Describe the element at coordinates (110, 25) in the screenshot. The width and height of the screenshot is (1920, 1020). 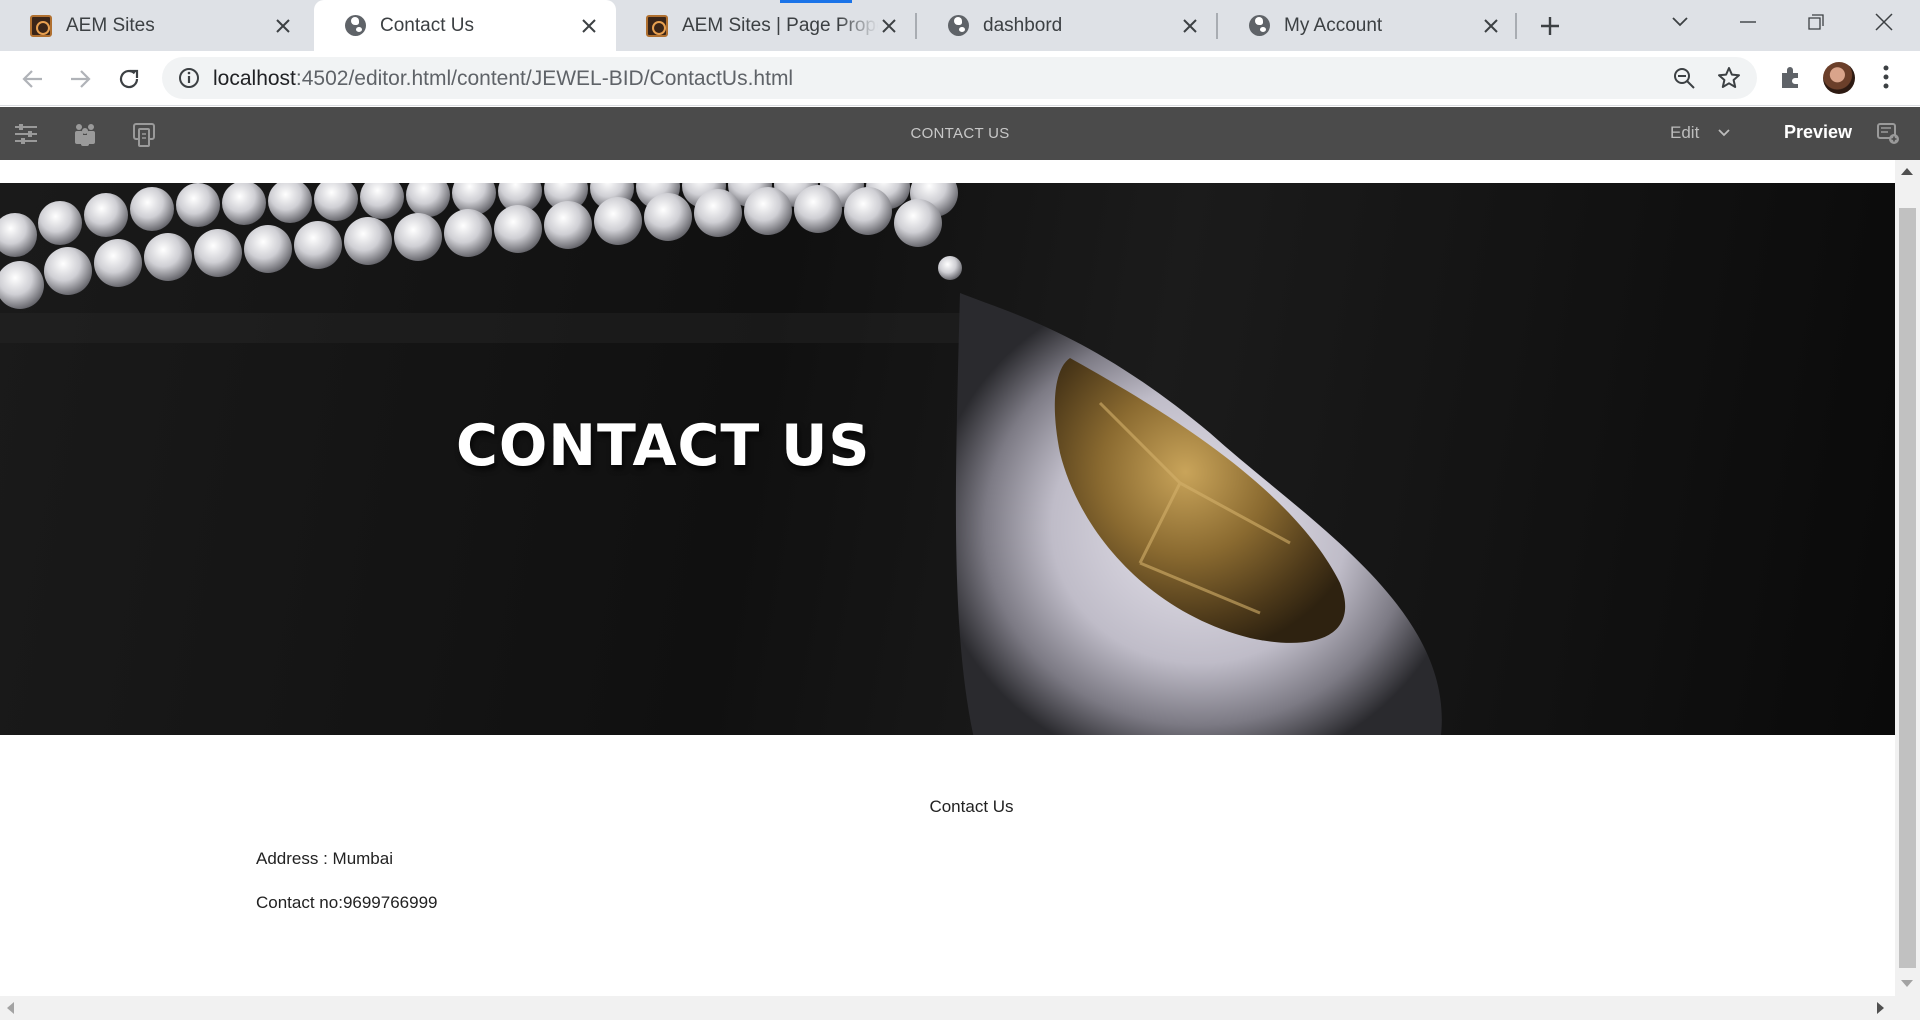
I see `tab-title: AEM Sites` at that location.